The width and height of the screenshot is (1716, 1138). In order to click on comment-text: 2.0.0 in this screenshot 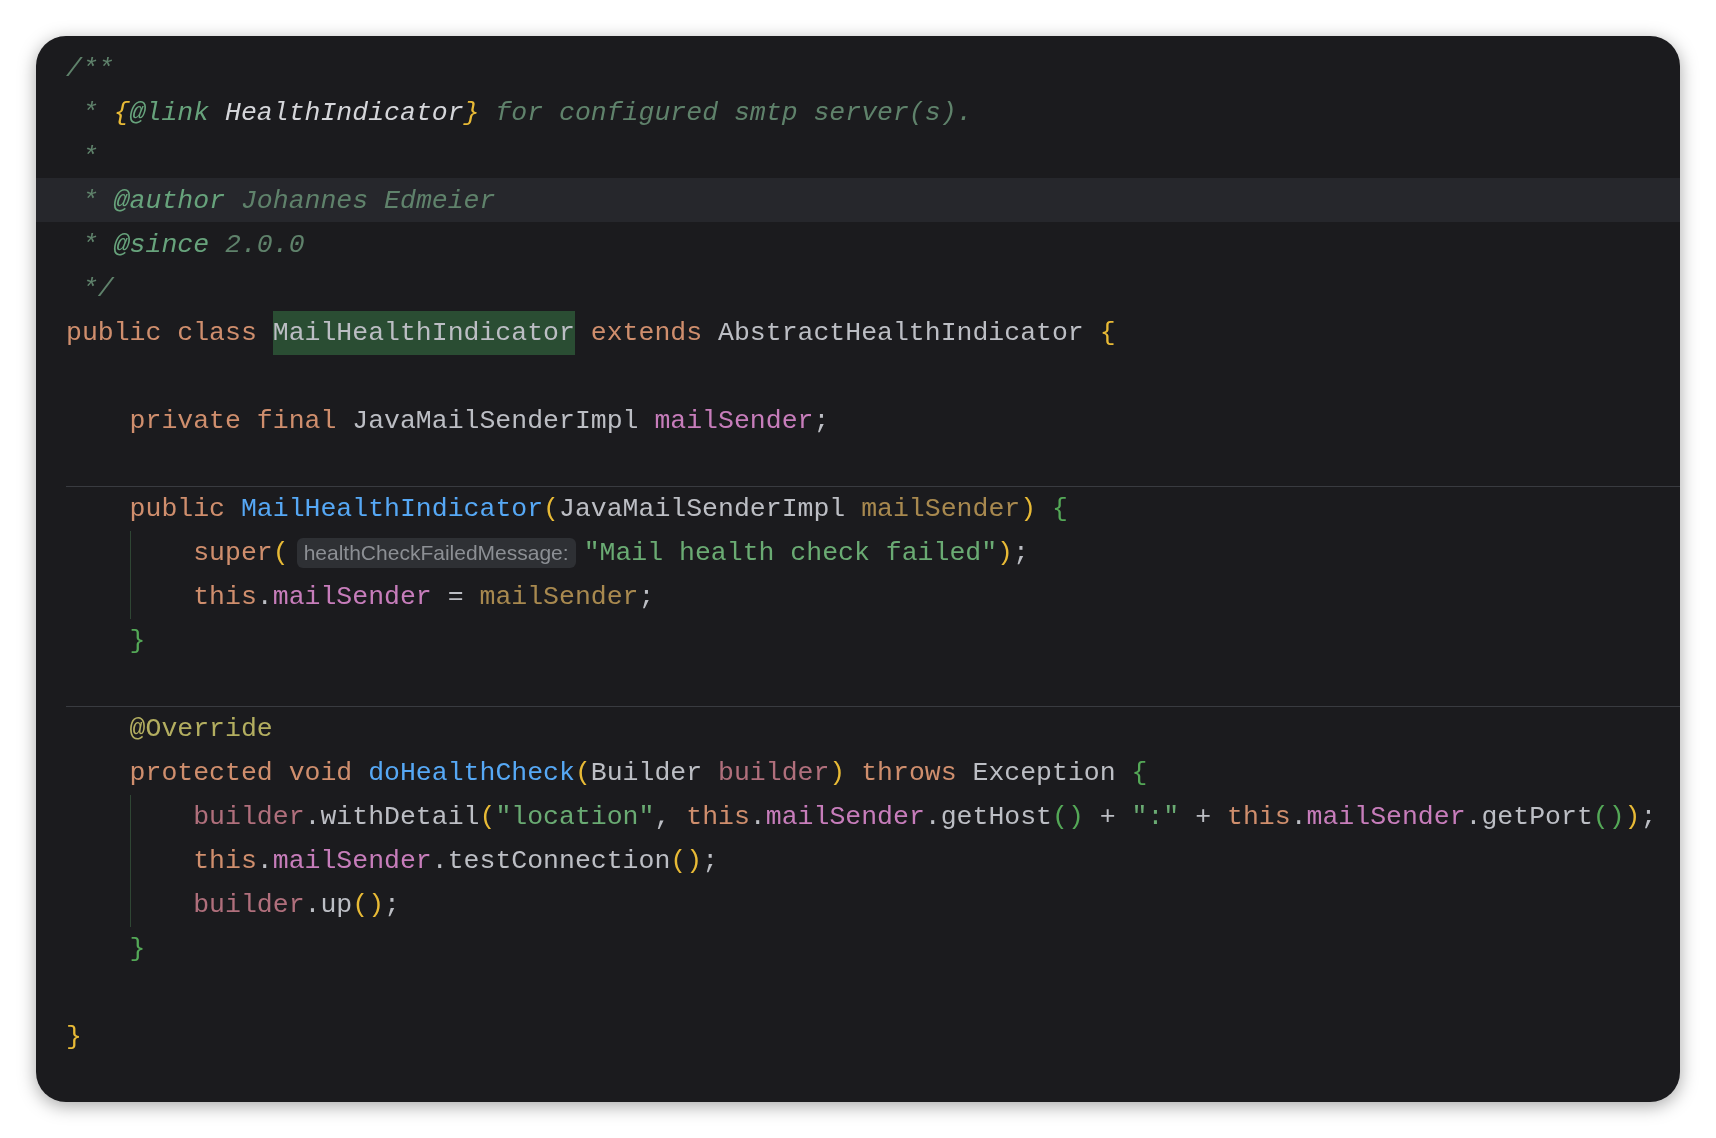, I will do `click(265, 245)`.